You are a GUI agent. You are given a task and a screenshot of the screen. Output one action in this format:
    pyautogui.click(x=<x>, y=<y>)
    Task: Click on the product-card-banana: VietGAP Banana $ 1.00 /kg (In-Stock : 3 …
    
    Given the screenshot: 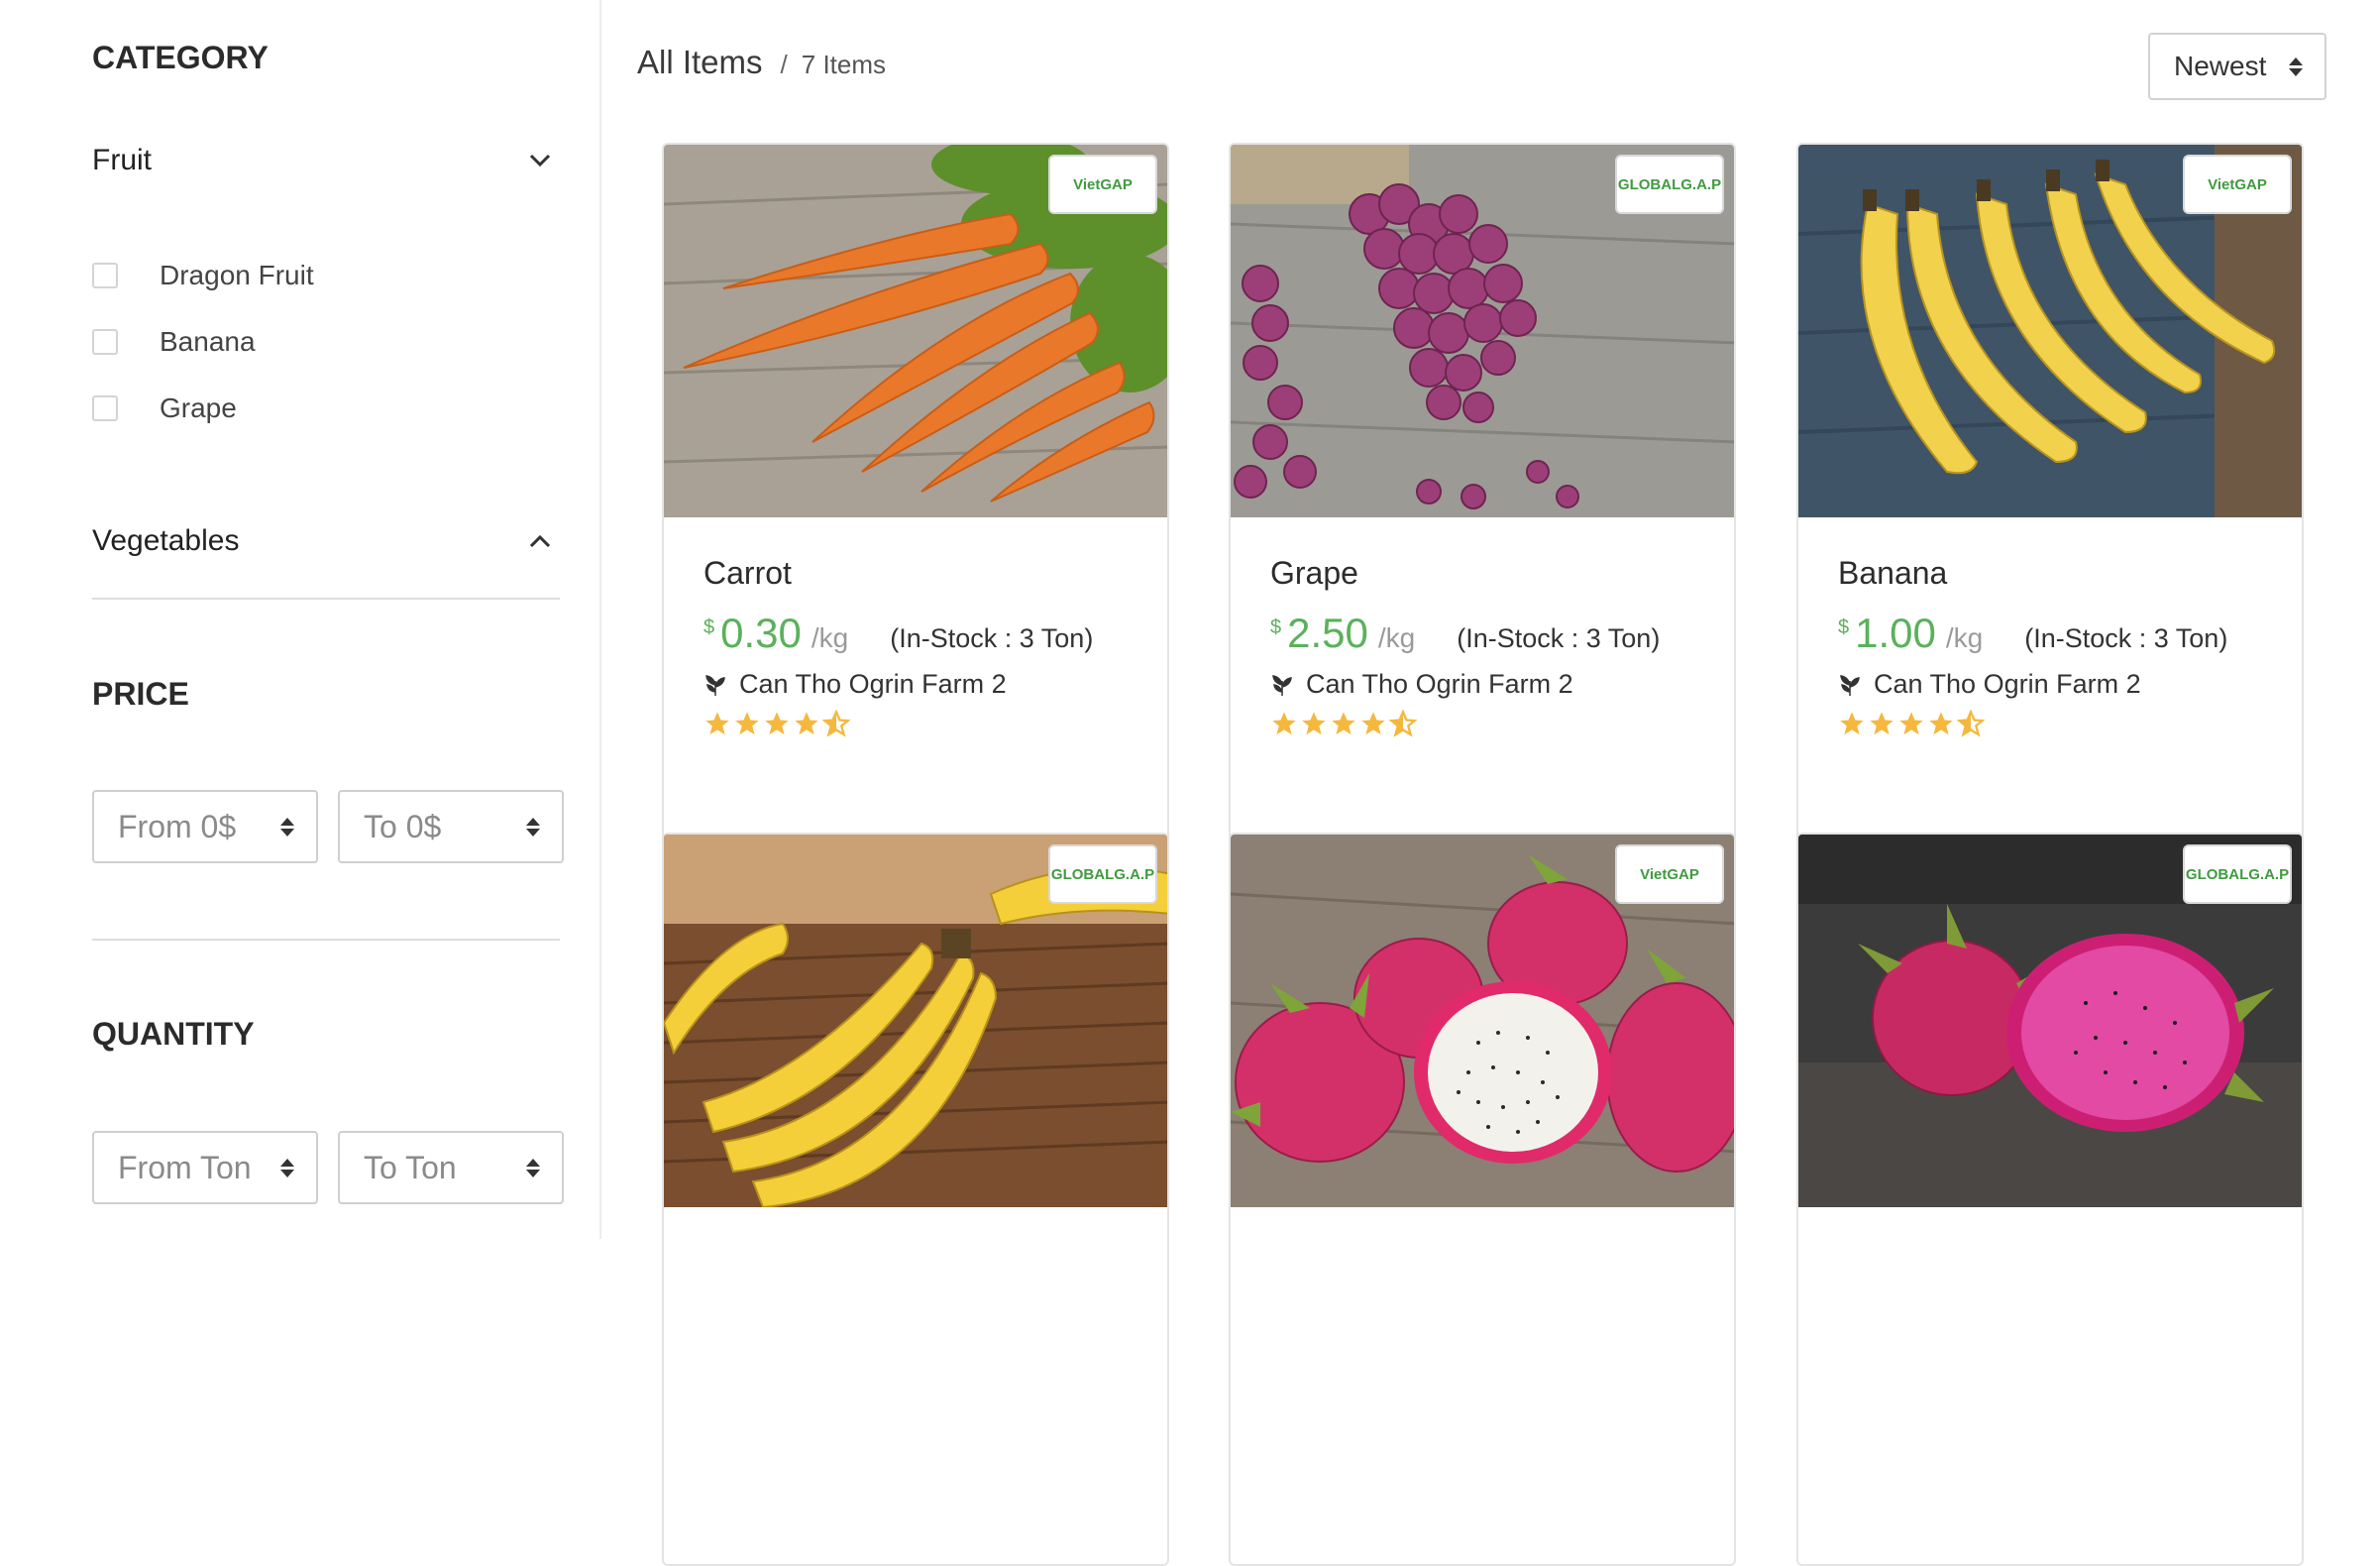 What is the action you would take?
    pyautogui.click(x=2050, y=493)
    